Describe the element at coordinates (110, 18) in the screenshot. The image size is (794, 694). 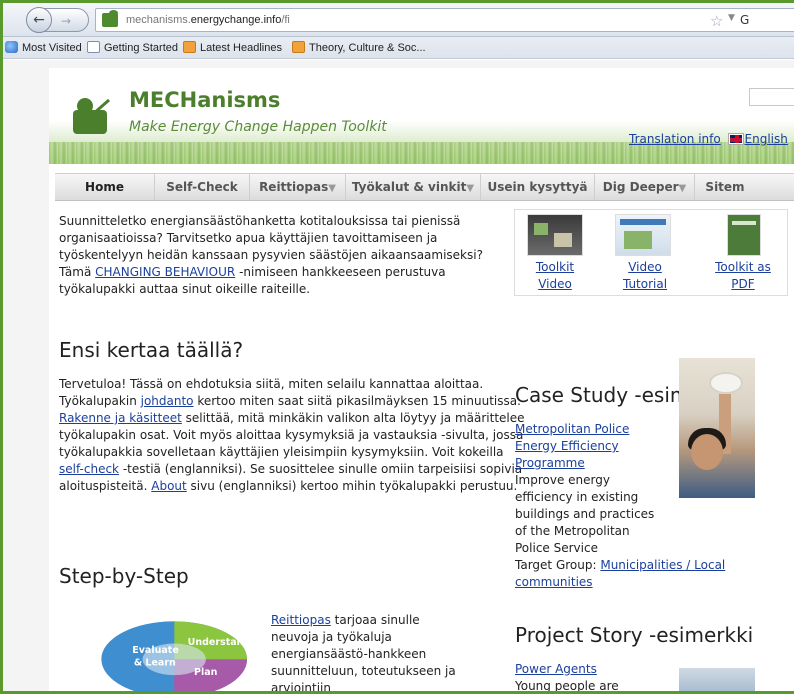
I see `site-favicon-icon` at that location.